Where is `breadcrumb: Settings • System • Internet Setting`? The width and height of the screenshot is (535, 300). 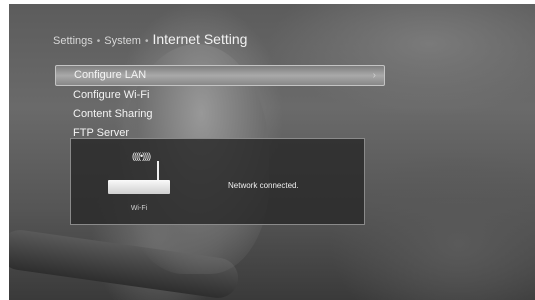
breadcrumb: Settings • System • Internet Setting is located at coordinates (150, 39).